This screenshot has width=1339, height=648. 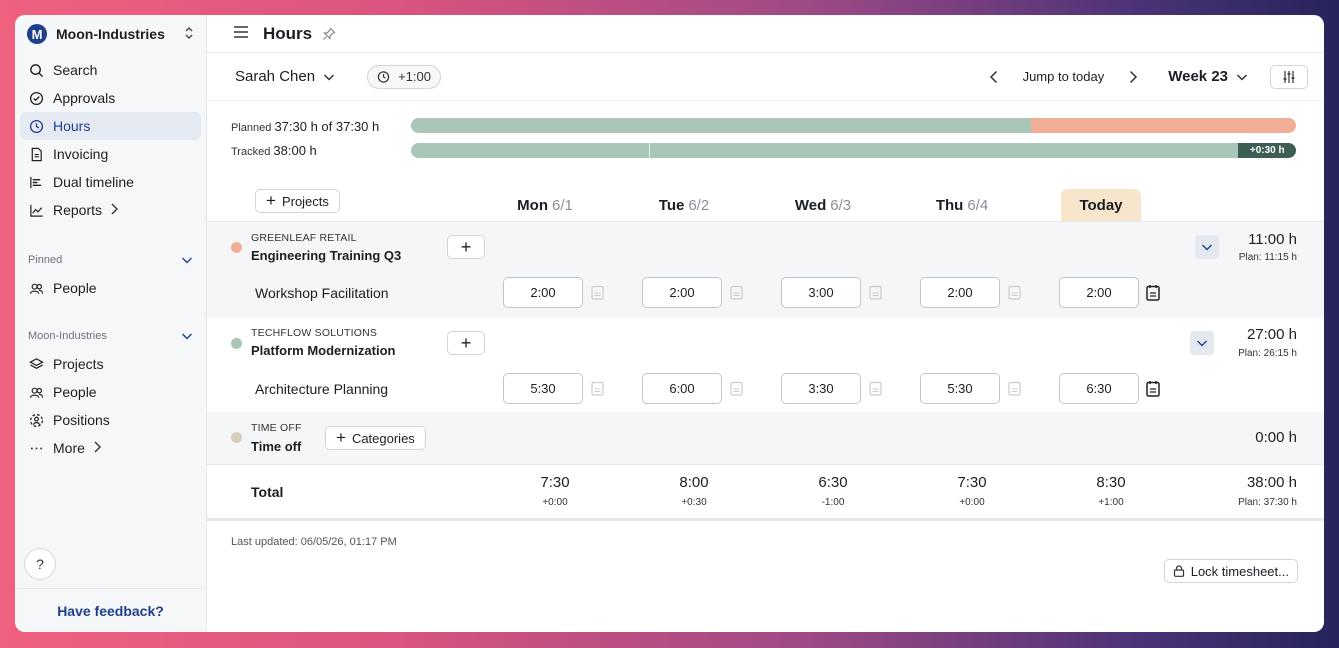 I want to click on hours-cell-mon: 2:00, so click(x=543, y=292).